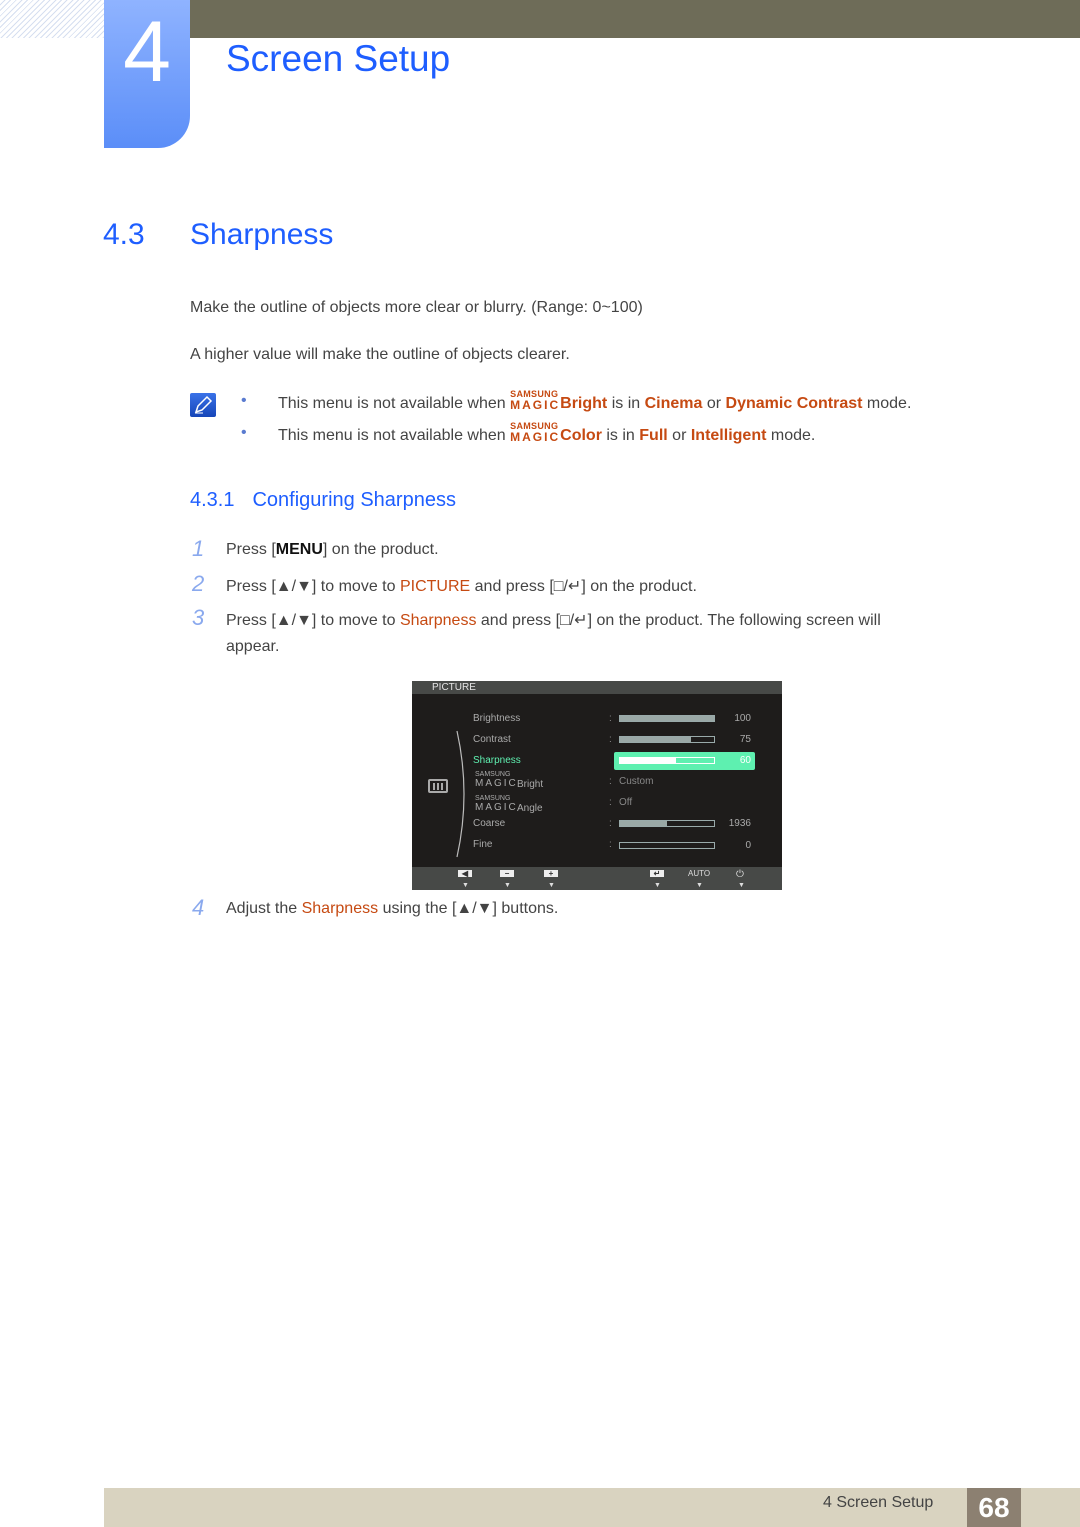  What do you see at coordinates (299, 549) in the screenshot?
I see `menu-key: MENU` at bounding box center [299, 549].